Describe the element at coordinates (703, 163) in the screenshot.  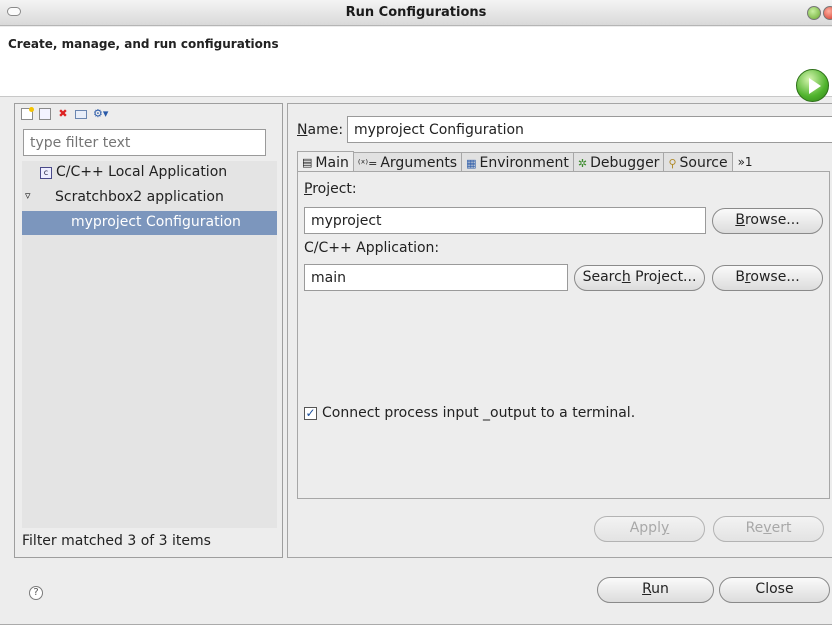
I see `tab-label: Source` at that location.